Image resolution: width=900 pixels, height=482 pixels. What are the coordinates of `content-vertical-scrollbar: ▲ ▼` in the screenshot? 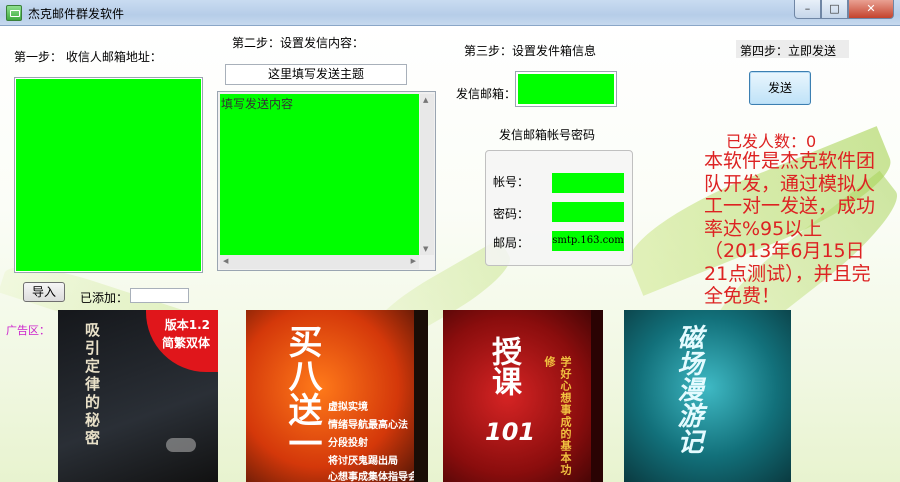 It's located at (427, 174).